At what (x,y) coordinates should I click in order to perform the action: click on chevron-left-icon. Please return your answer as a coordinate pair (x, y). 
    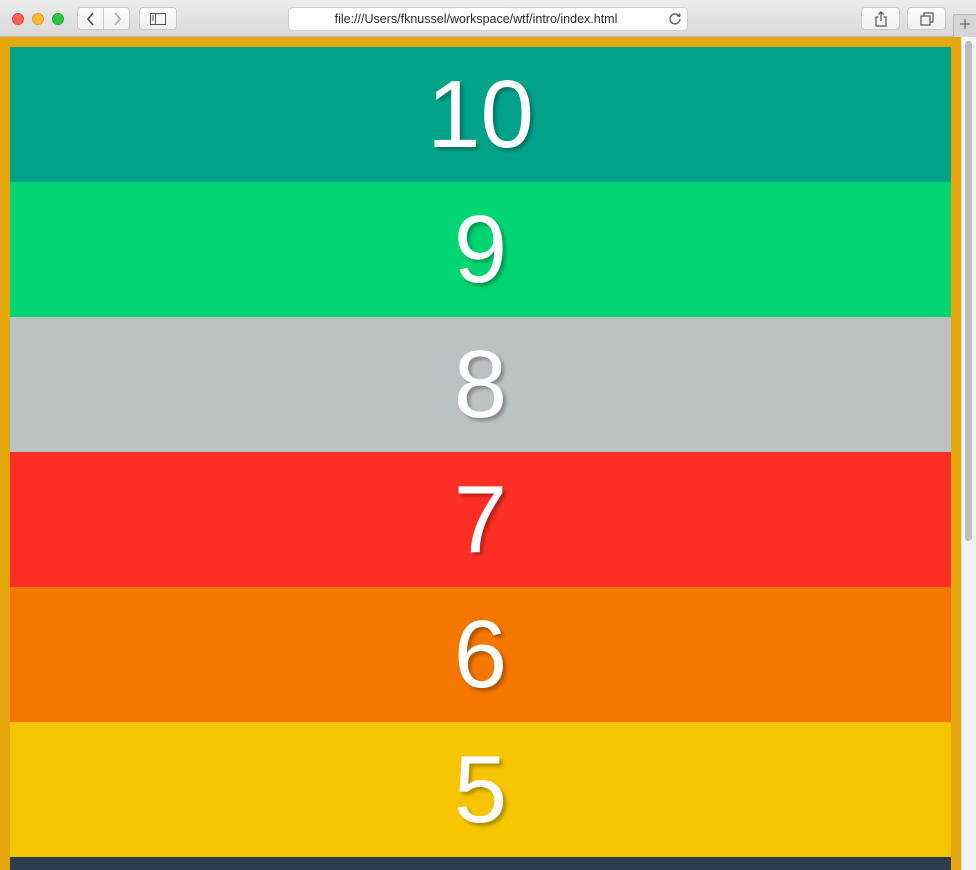
    Looking at the image, I should click on (91, 18).